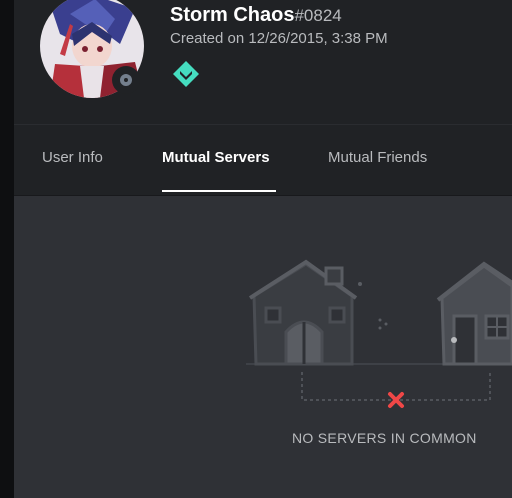 The width and height of the screenshot is (512, 498). Describe the element at coordinates (318, 15) in the screenshot. I see `discriminator: #0824` at that location.